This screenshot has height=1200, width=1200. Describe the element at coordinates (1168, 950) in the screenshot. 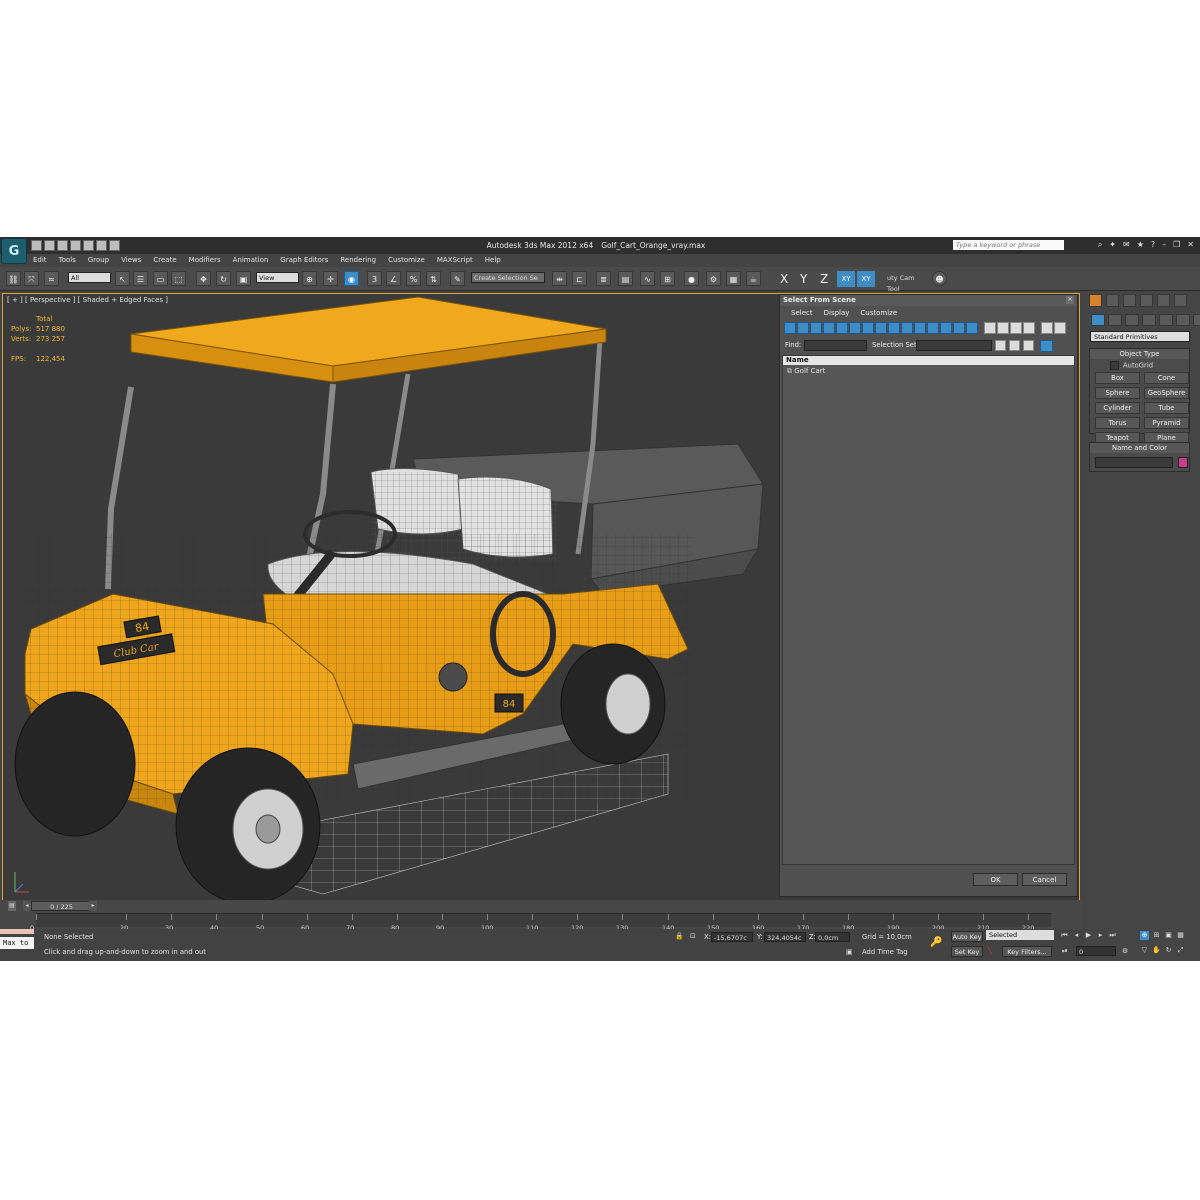

I see `orbit-icon: ↻` at that location.